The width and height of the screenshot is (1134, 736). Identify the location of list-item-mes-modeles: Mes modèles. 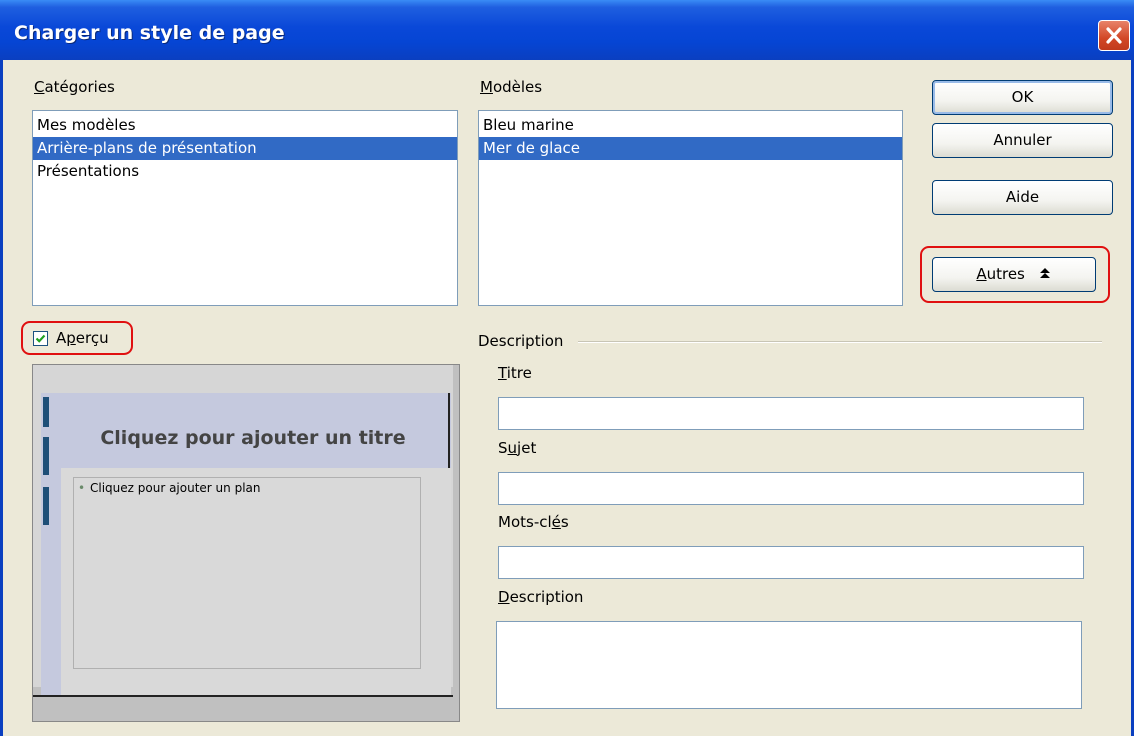
(245, 125).